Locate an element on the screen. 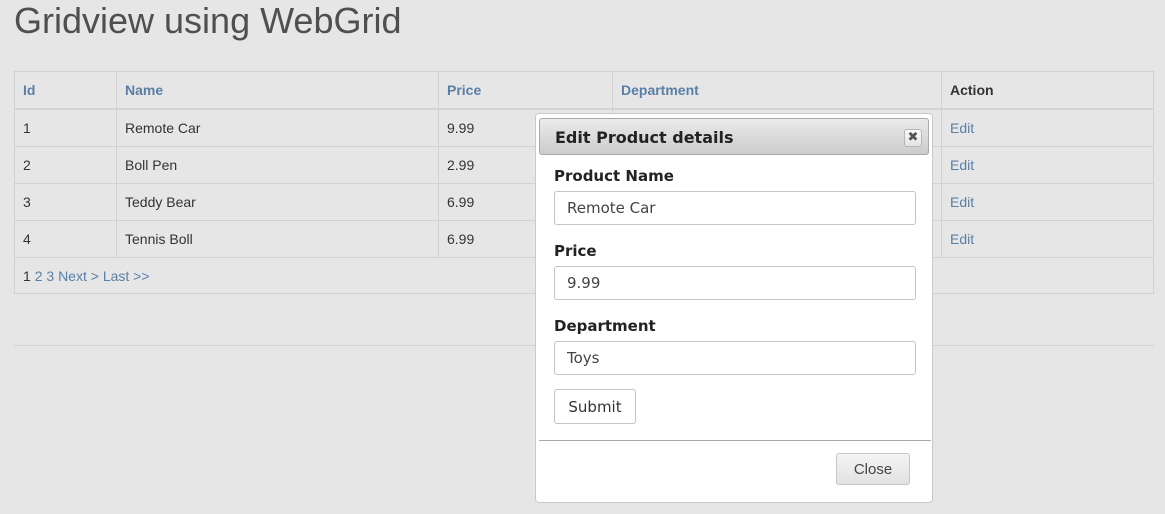  pager-current-page: 1 is located at coordinates (27, 275).